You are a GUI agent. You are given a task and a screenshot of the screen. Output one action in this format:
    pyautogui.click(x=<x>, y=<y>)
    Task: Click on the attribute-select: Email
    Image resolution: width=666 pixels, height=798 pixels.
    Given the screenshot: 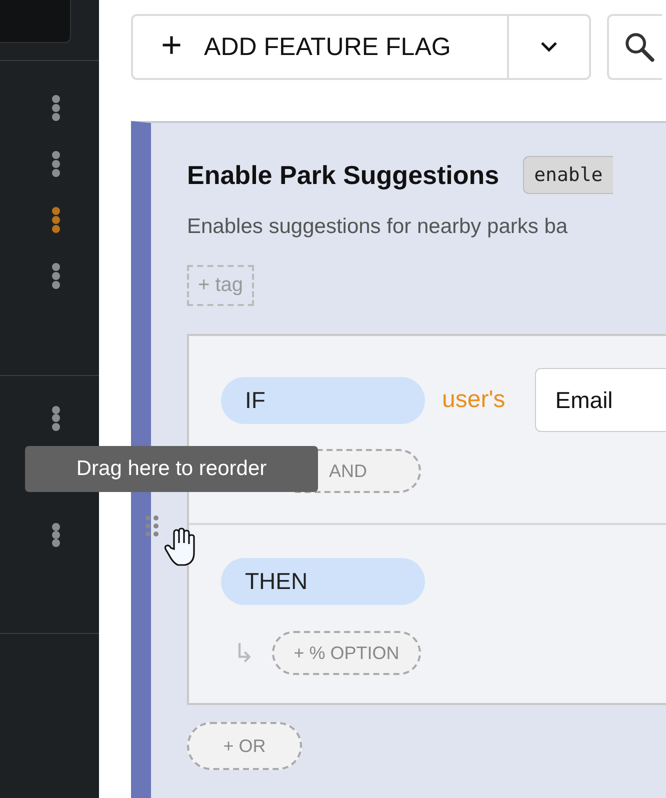 What is the action you would take?
    pyautogui.click(x=600, y=400)
    